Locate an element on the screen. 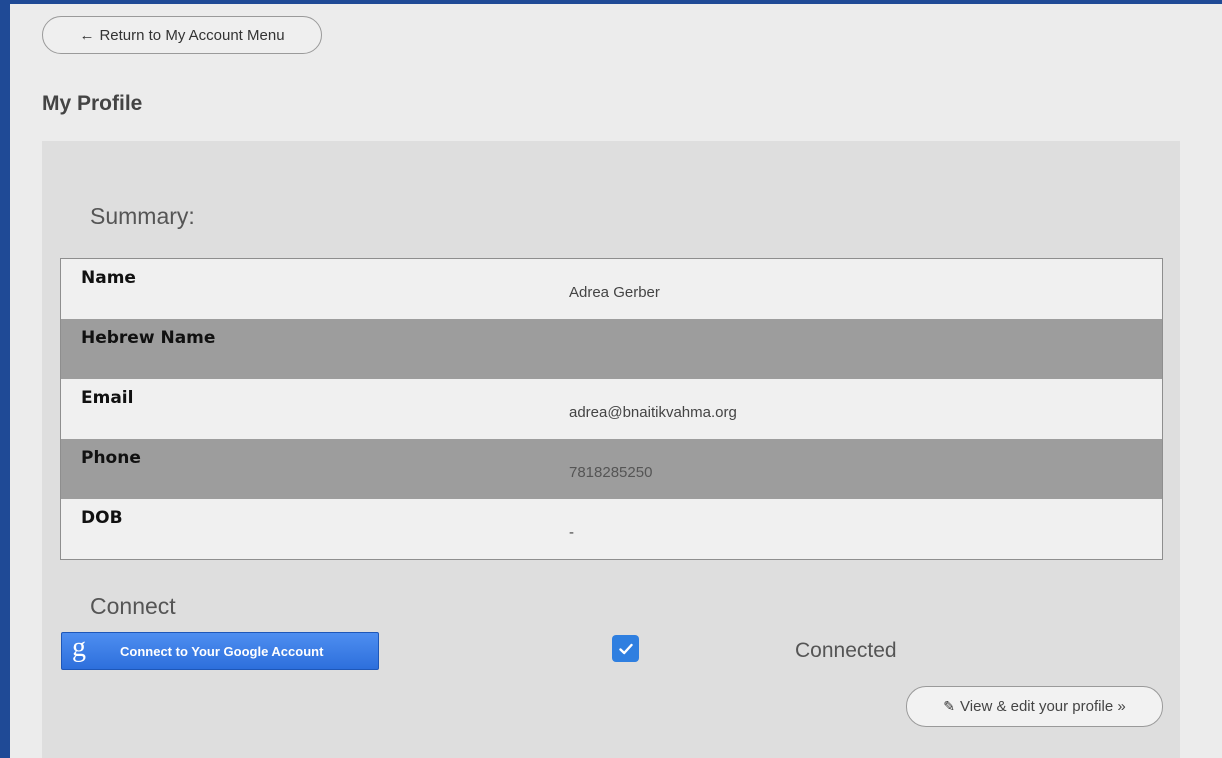 This screenshot has height=758, width=1222. return-to-account-menu-button: ← Return to My Account Menu is located at coordinates (182, 35).